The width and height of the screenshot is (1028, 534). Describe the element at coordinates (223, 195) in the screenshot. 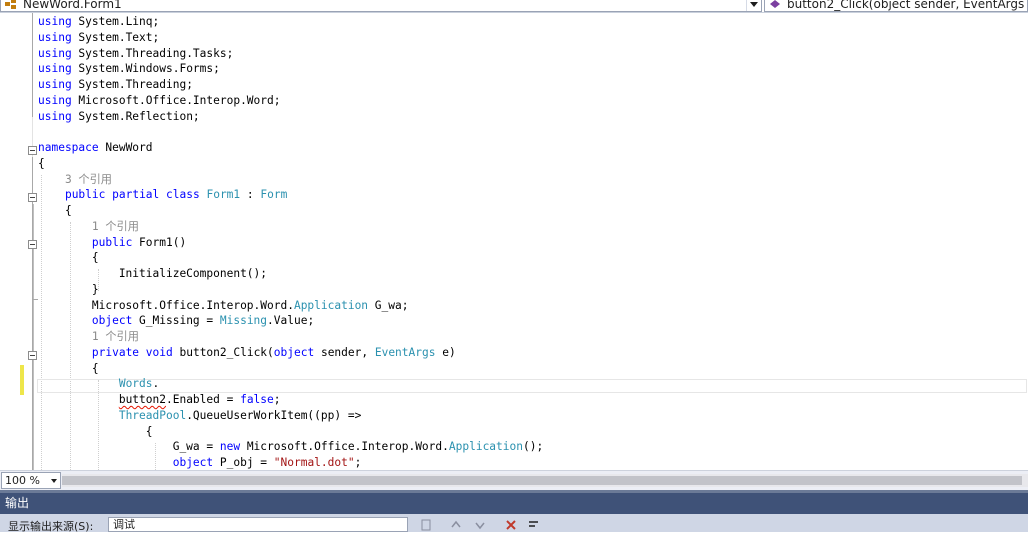

I see `code-token: Form1` at that location.